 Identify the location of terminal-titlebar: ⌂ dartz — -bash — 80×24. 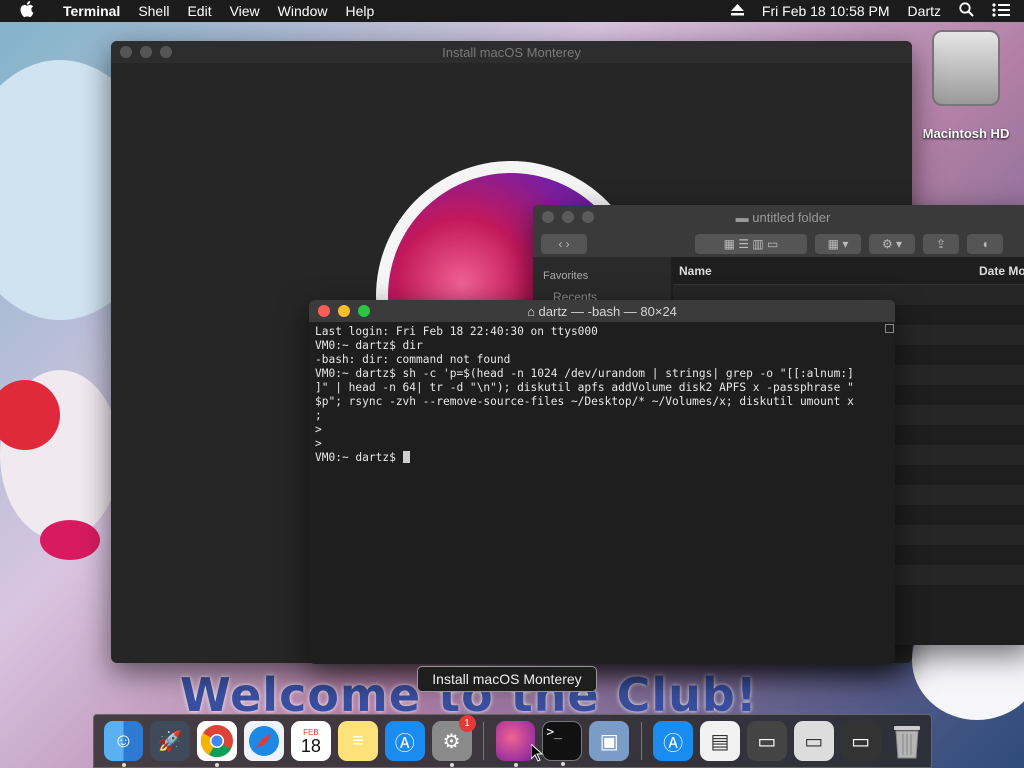
(602, 311).